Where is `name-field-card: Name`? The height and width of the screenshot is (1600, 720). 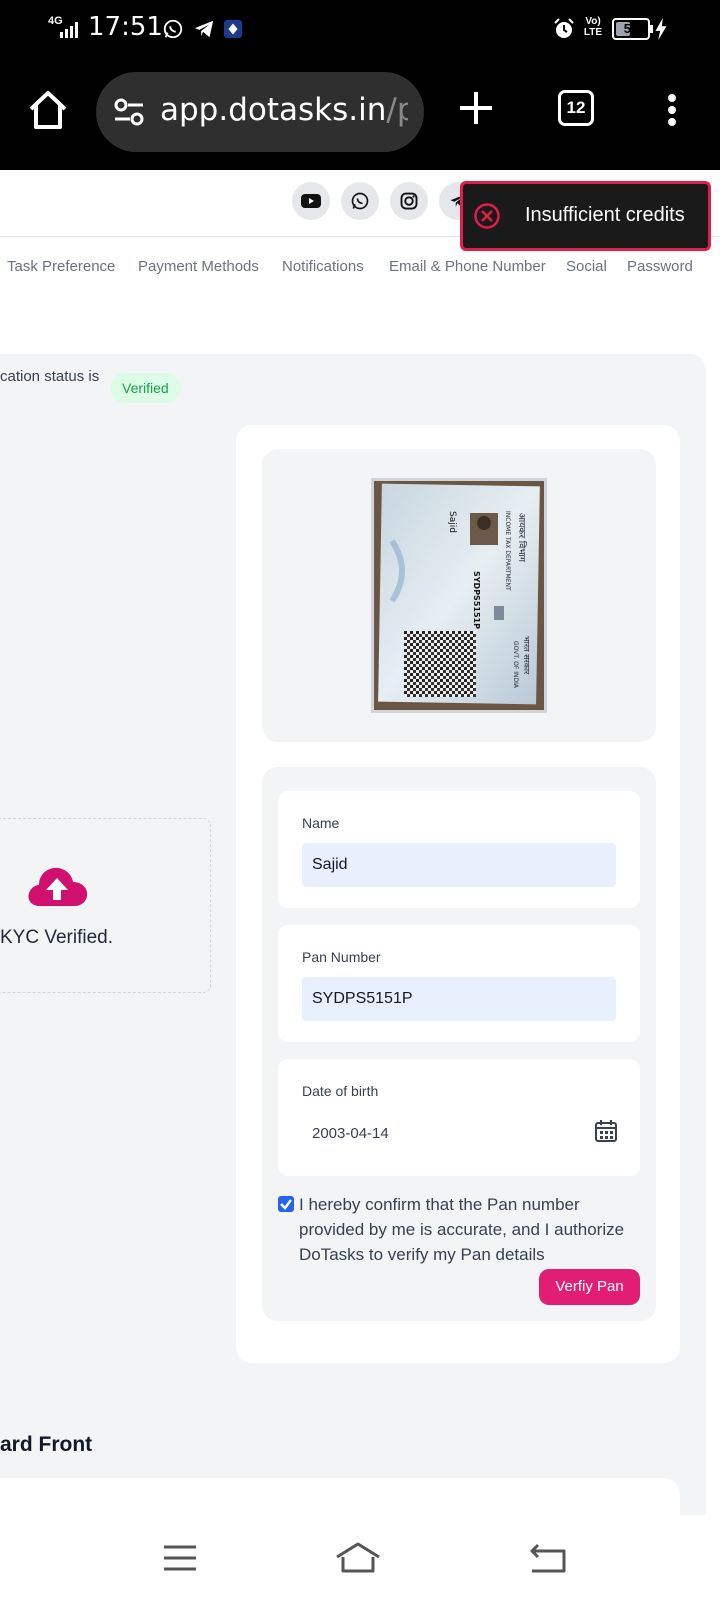 name-field-card: Name is located at coordinates (459, 849).